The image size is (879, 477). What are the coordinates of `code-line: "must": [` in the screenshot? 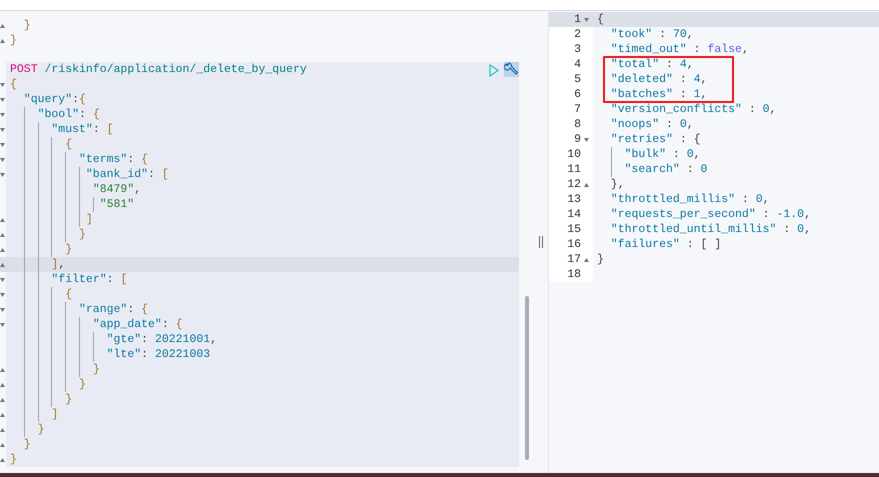 It's located at (82, 129).